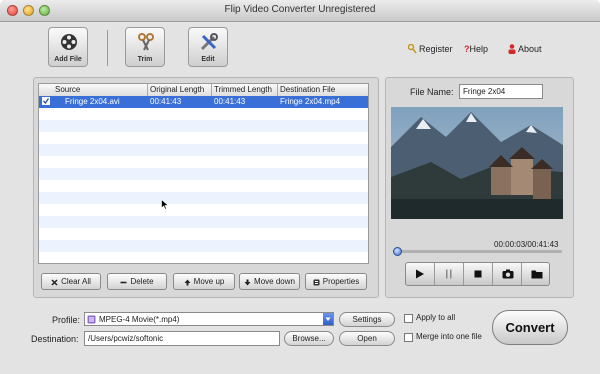 The width and height of the screenshot is (600, 374). I want to click on destination-label: Destination:, so click(55, 339).